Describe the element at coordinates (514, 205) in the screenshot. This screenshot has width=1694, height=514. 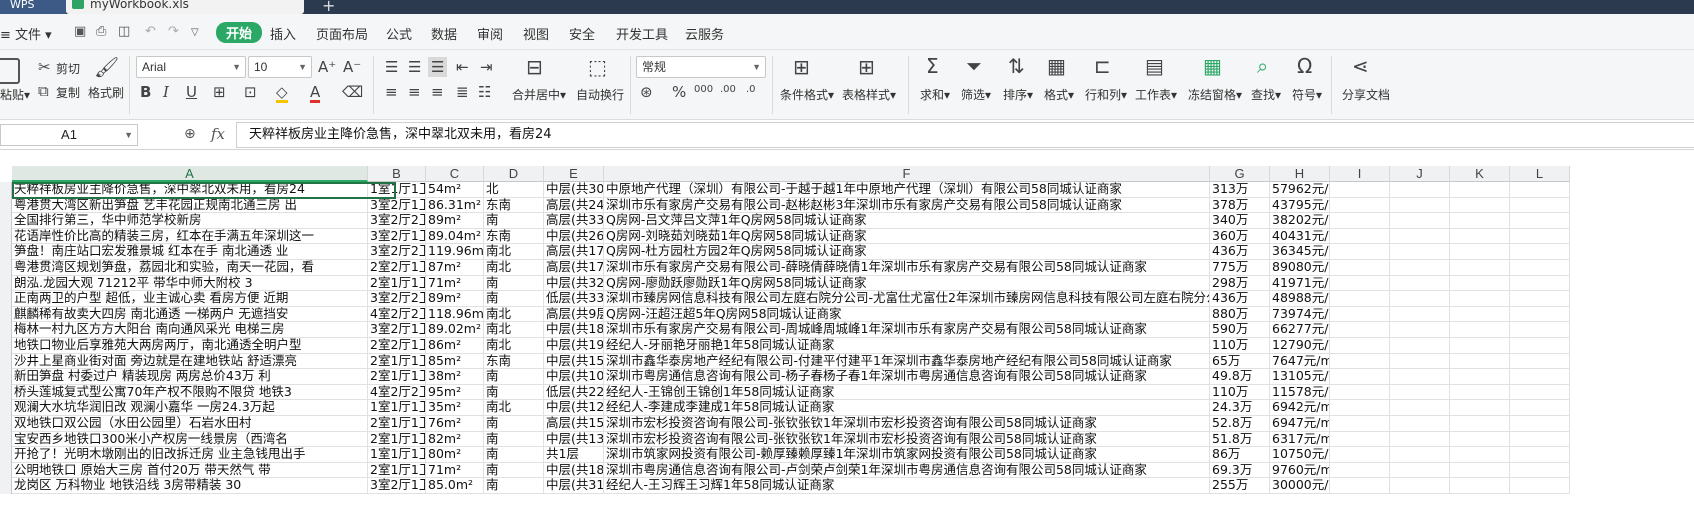
I see `cell-d2: 东南` at that location.